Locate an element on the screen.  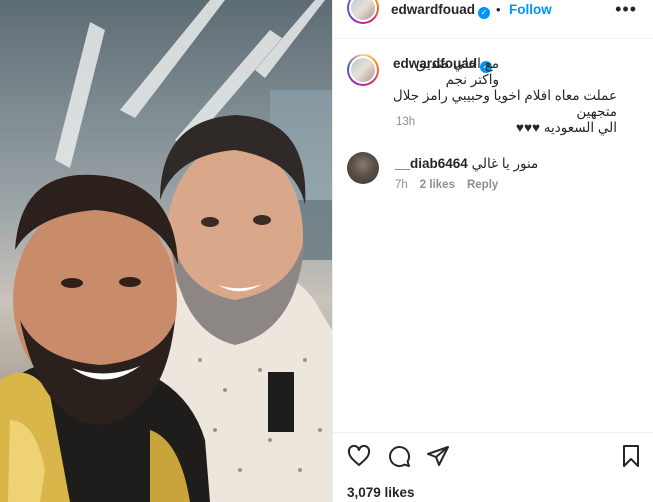
header-divider is located at coordinates (493, 38).